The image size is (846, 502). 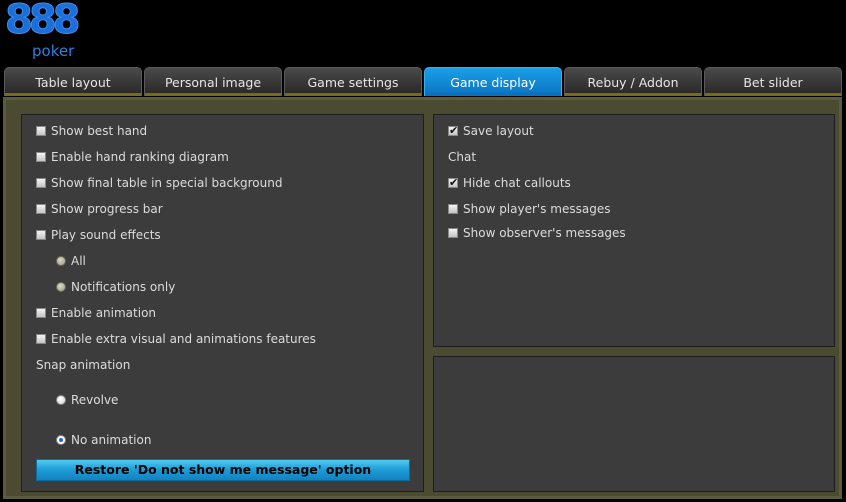 I want to click on hide-callouts-label: Hide chat callouts, so click(x=517, y=183).